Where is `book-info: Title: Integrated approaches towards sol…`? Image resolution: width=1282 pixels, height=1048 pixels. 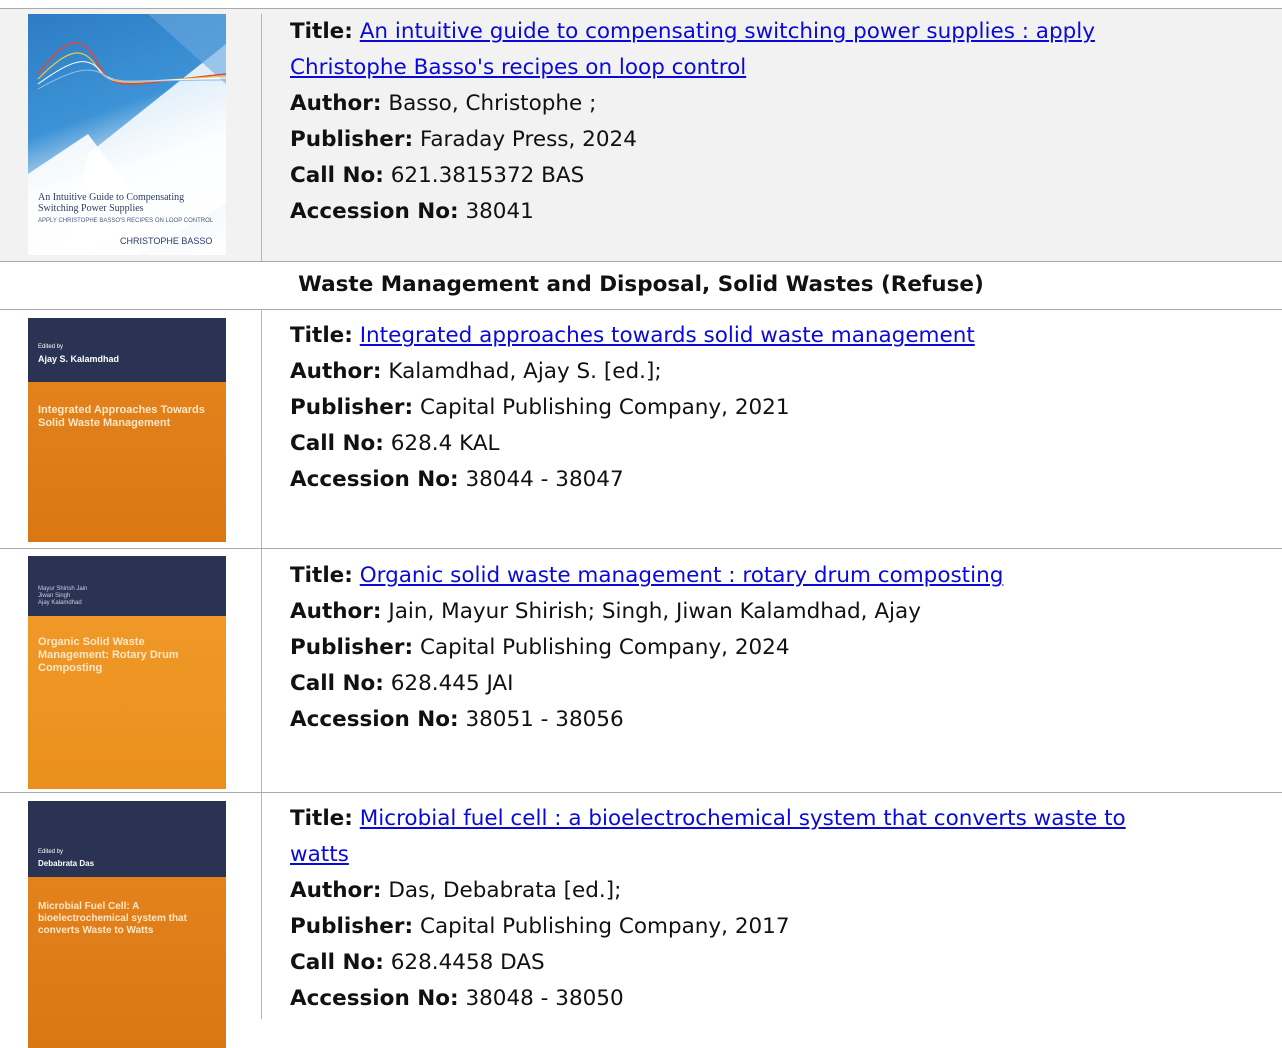
book-info: Title: Integrated approaches towards sol… is located at coordinates (770, 408).